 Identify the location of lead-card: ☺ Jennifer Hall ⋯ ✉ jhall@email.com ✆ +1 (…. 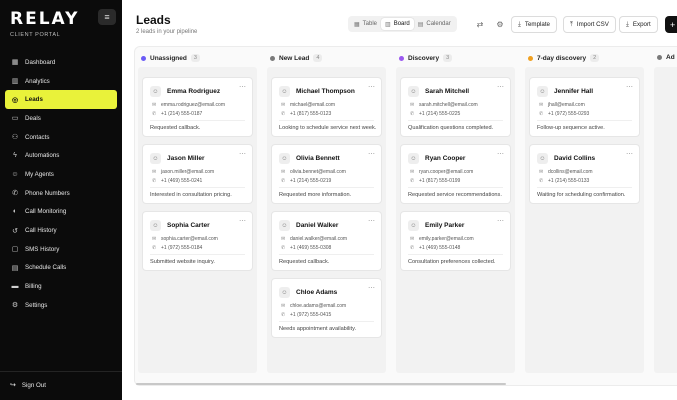
(584, 107).